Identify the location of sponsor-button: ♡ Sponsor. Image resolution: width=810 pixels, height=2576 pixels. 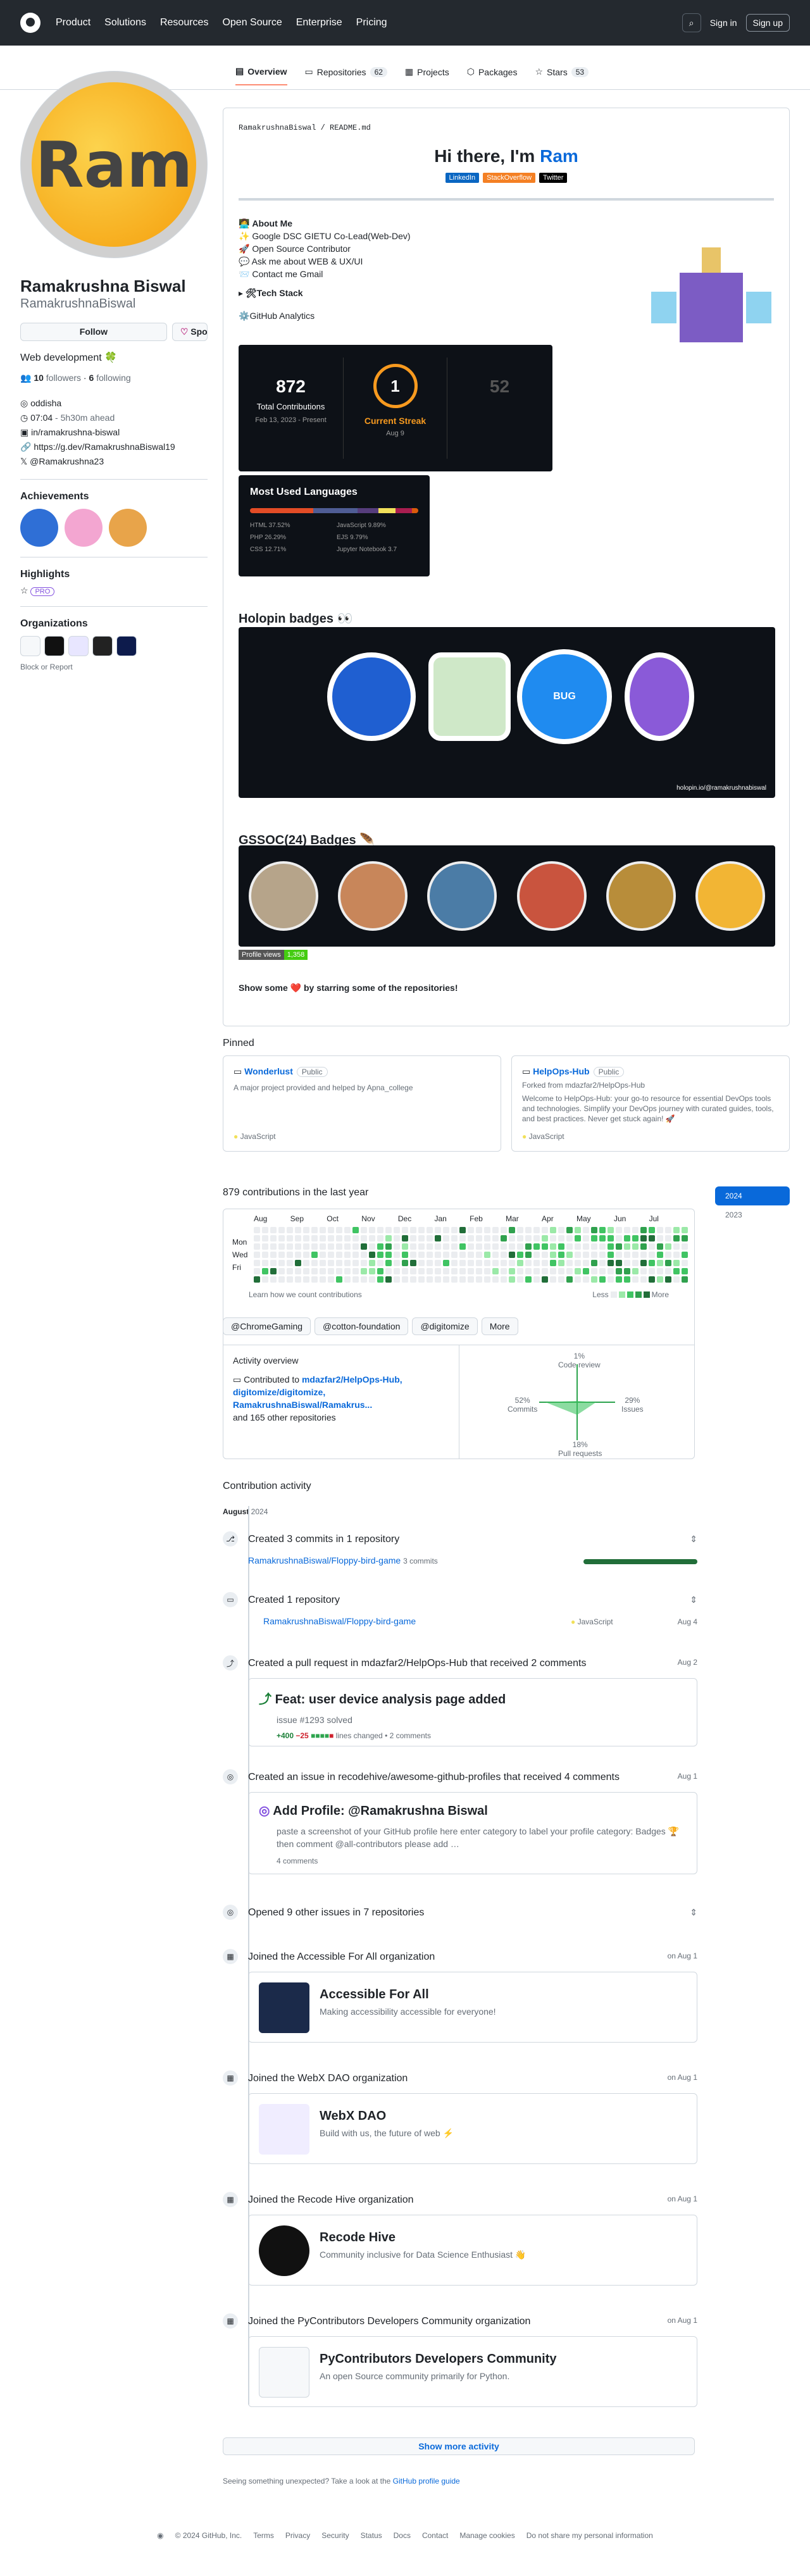
(189, 332).